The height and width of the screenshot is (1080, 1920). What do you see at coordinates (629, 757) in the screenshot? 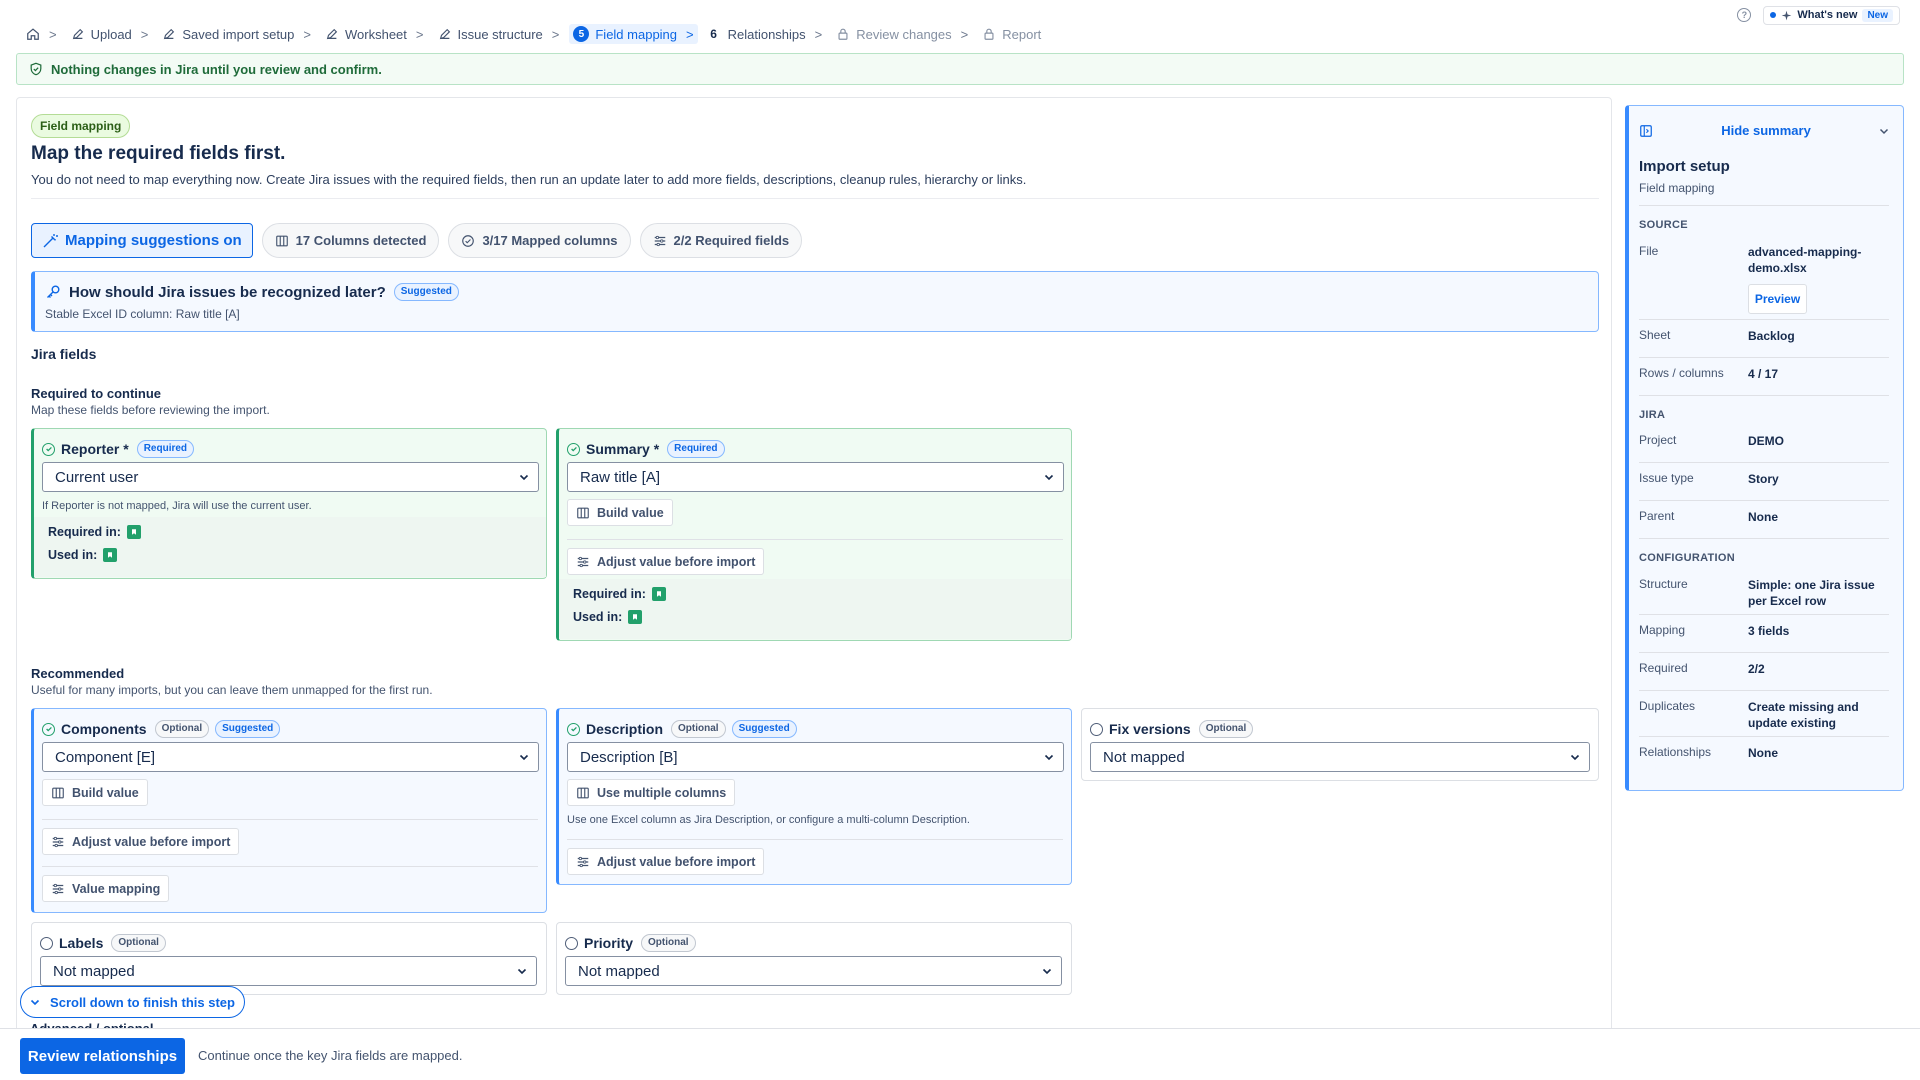
I see `select-value: Description [B]` at bounding box center [629, 757].